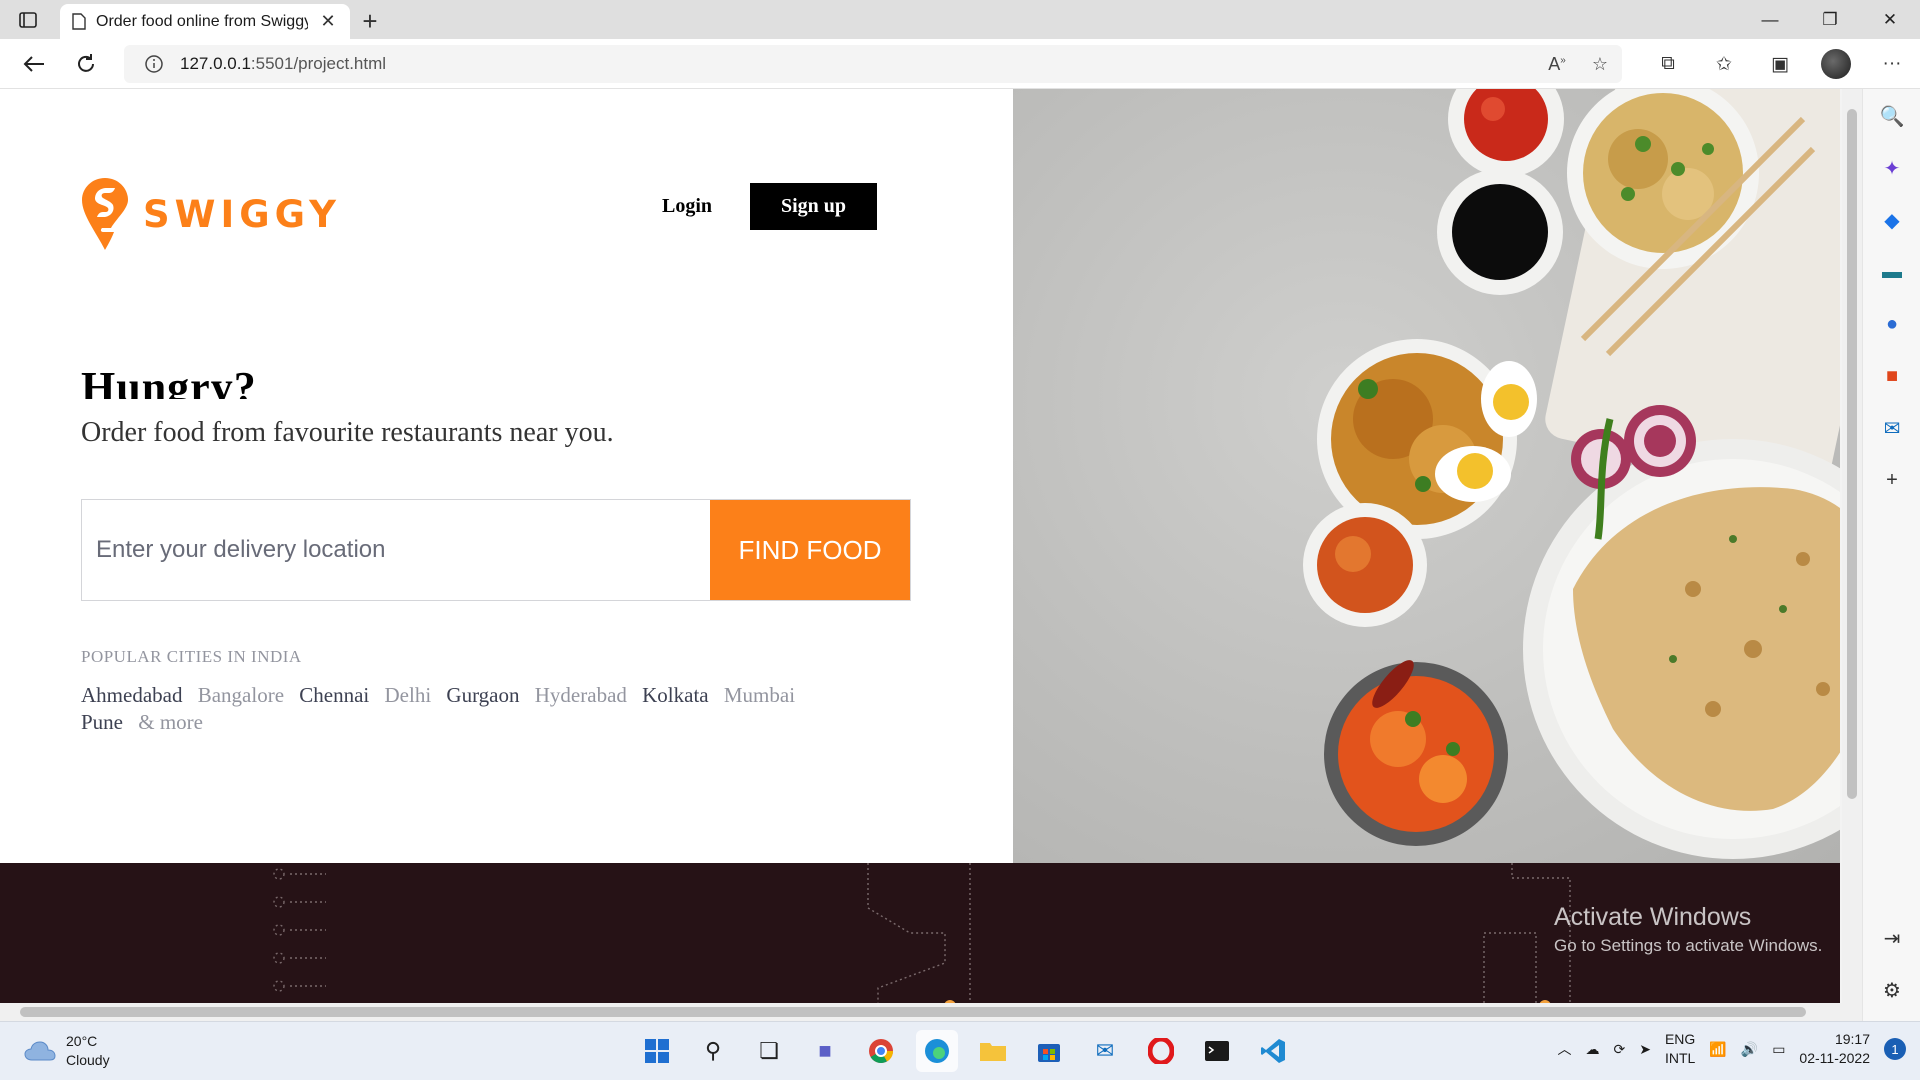  I want to click on horizontal-scrollbar, so click(931, 1012).